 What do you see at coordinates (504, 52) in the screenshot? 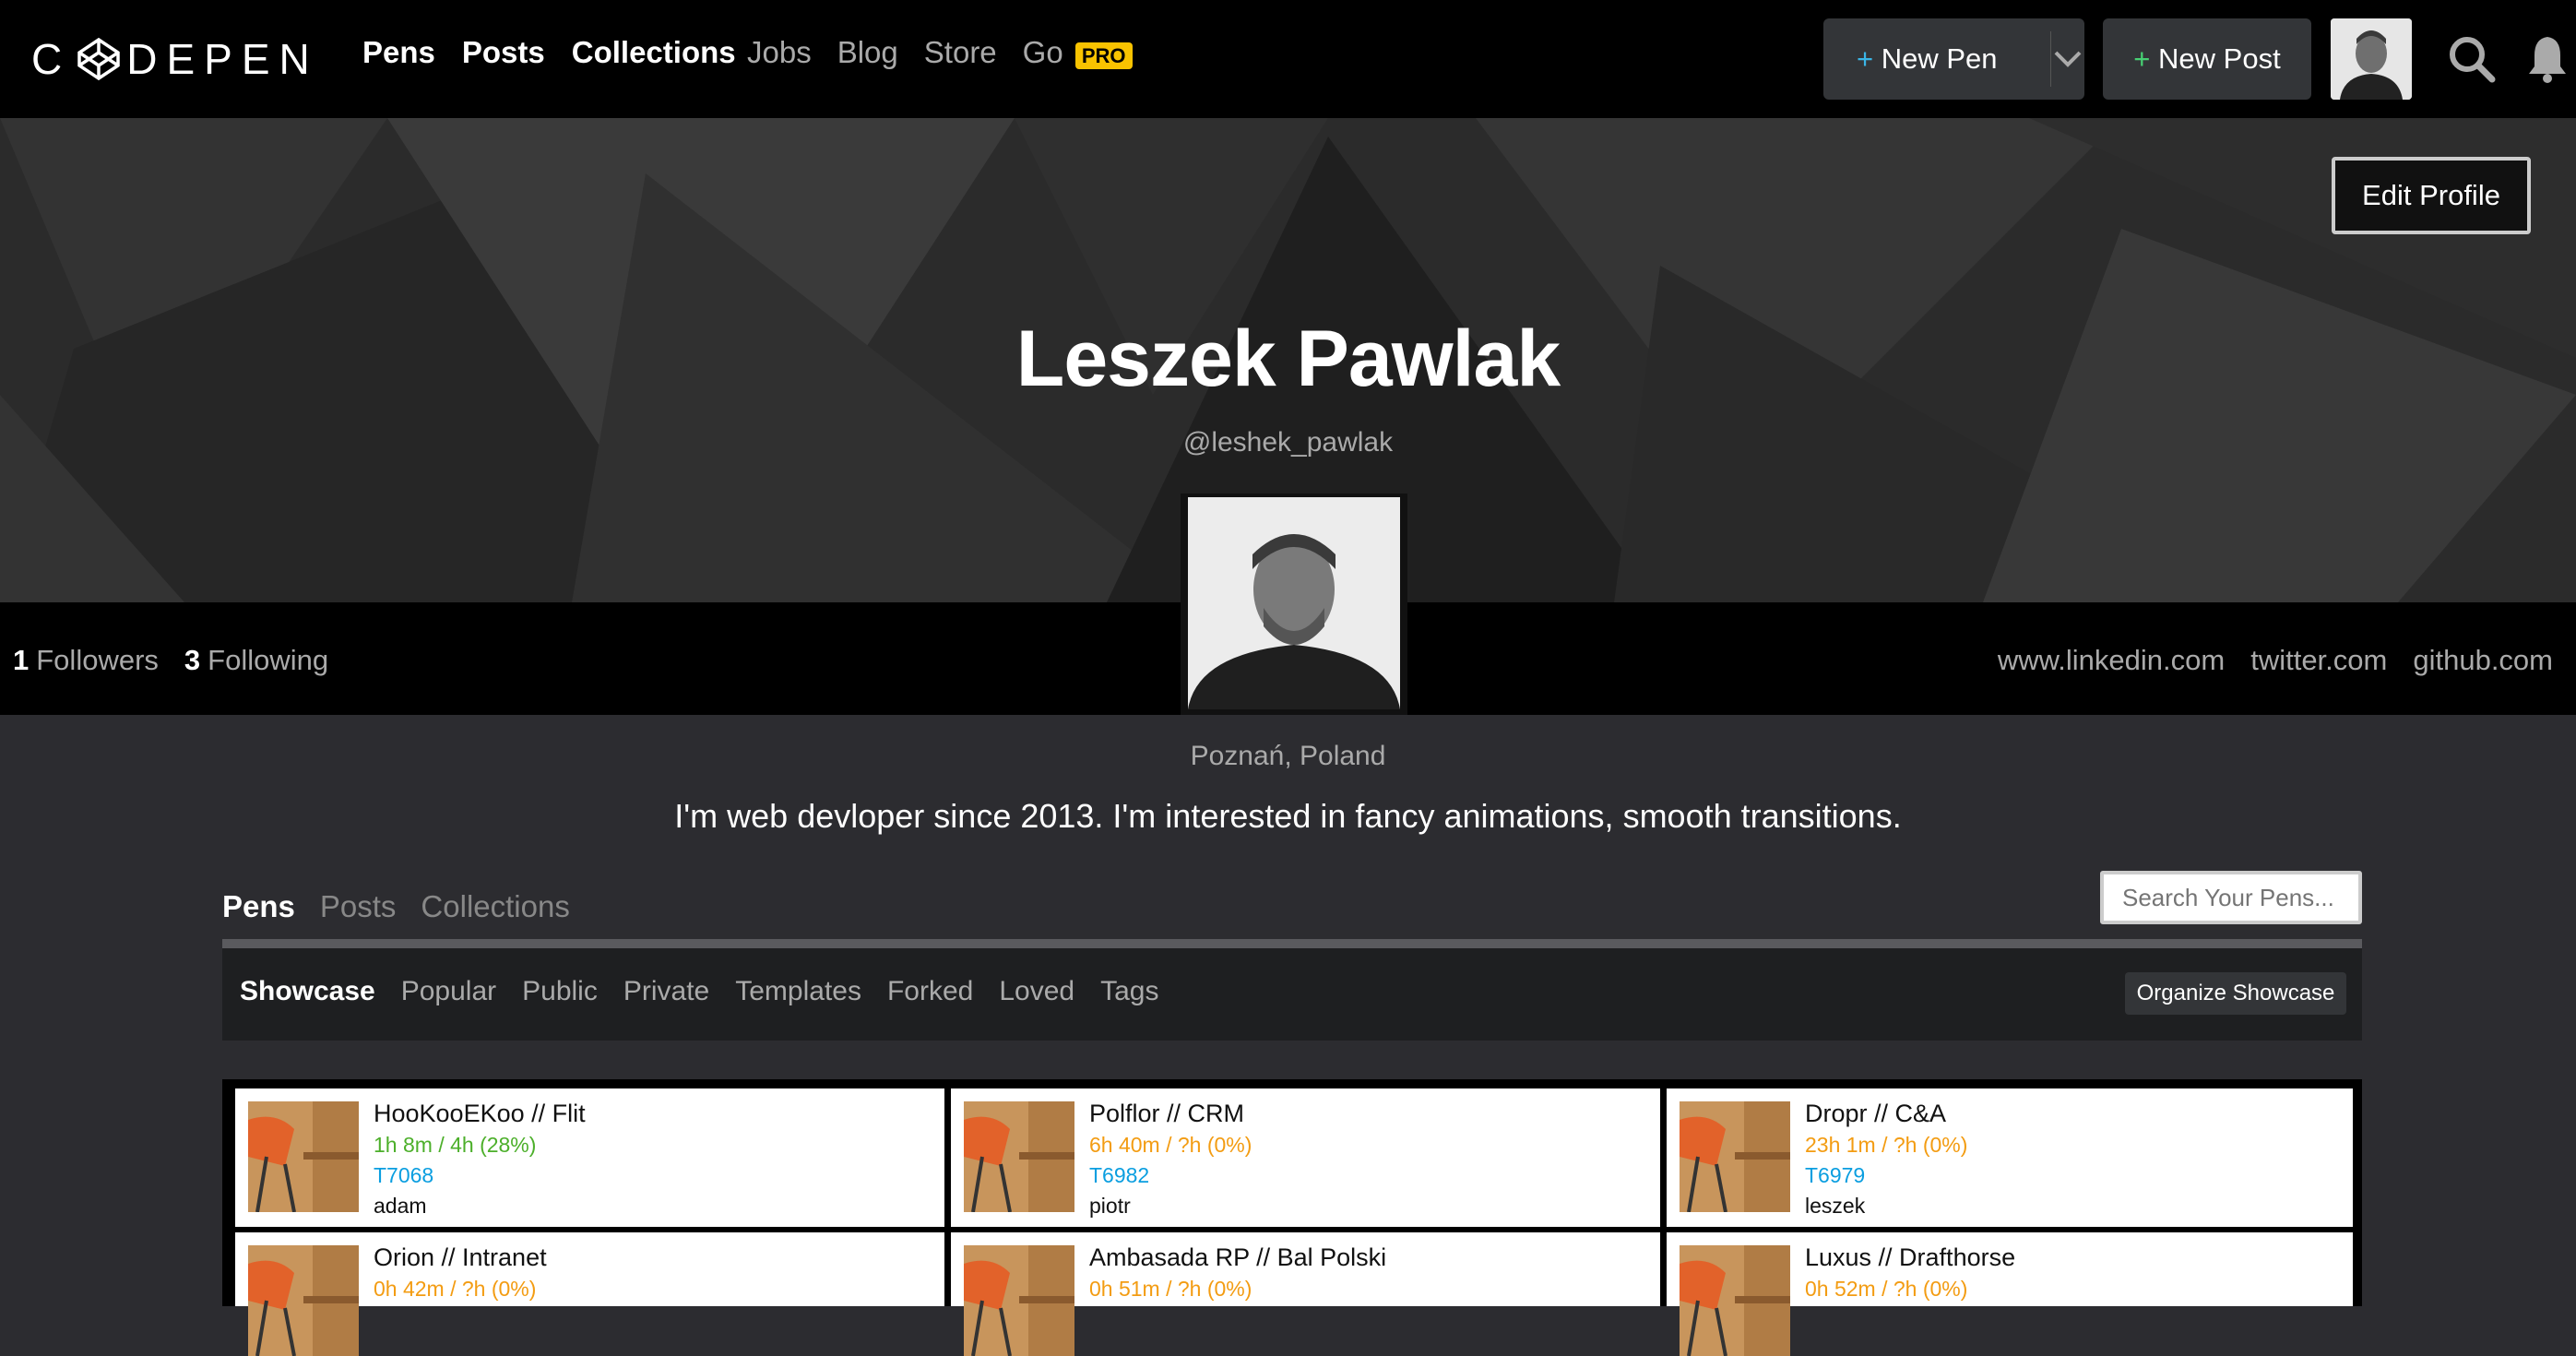
I see `nav-posts: Posts` at bounding box center [504, 52].